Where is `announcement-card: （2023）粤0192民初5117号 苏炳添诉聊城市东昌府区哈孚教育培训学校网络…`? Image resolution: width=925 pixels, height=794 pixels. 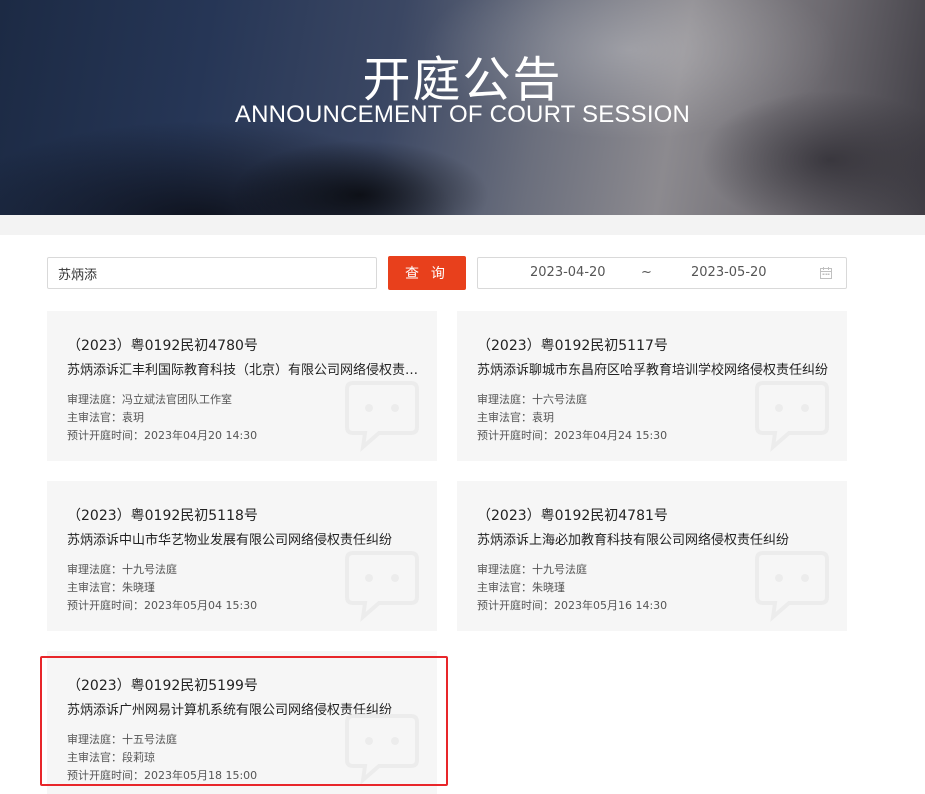 announcement-card: （2023）粤0192民初5117号 苏炳添诉聊城市东昌府区哈孚教育培训学校网络… is located at coordinates (652, 386).